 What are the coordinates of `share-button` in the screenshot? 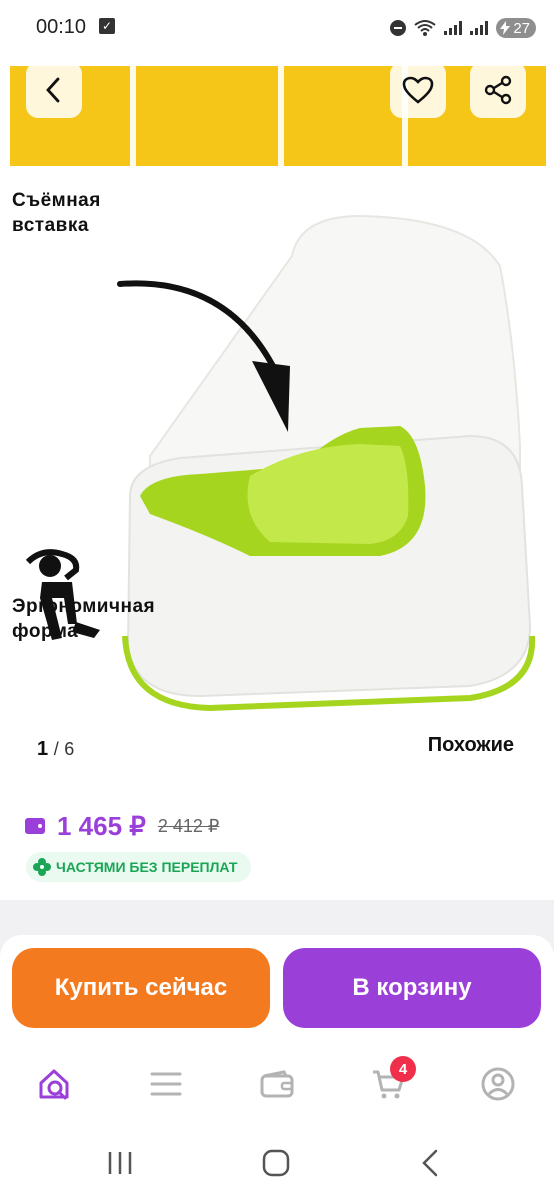 It's located at (498, 90).